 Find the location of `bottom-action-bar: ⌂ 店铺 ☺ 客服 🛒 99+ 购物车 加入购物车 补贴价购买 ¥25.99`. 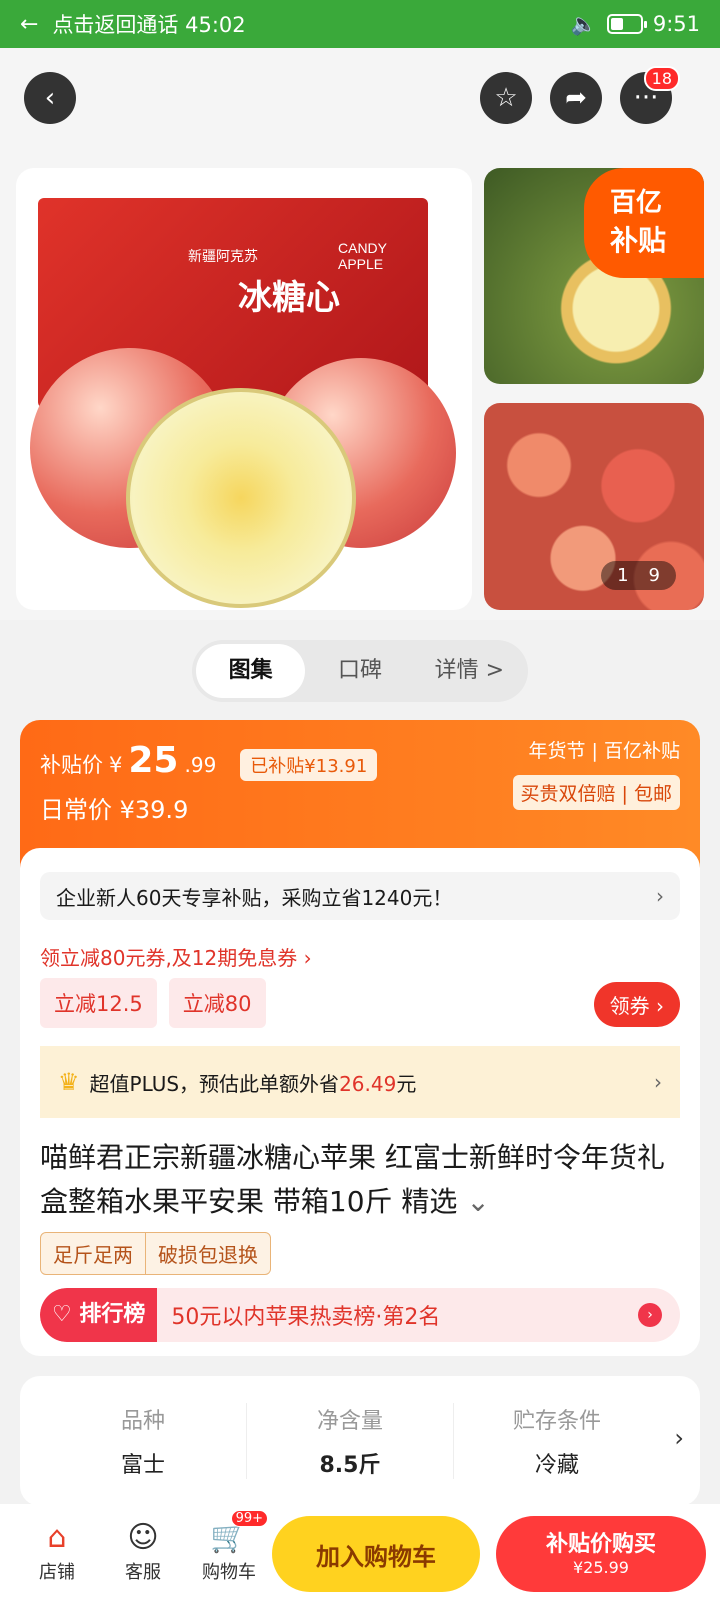

bottom-action-bar: ⌂ 店铺 ☺ 客服 🛒 99+ 购物车 加入购物车 补贴价购买 ¥25.99 is located at coordinates (360, 1552).